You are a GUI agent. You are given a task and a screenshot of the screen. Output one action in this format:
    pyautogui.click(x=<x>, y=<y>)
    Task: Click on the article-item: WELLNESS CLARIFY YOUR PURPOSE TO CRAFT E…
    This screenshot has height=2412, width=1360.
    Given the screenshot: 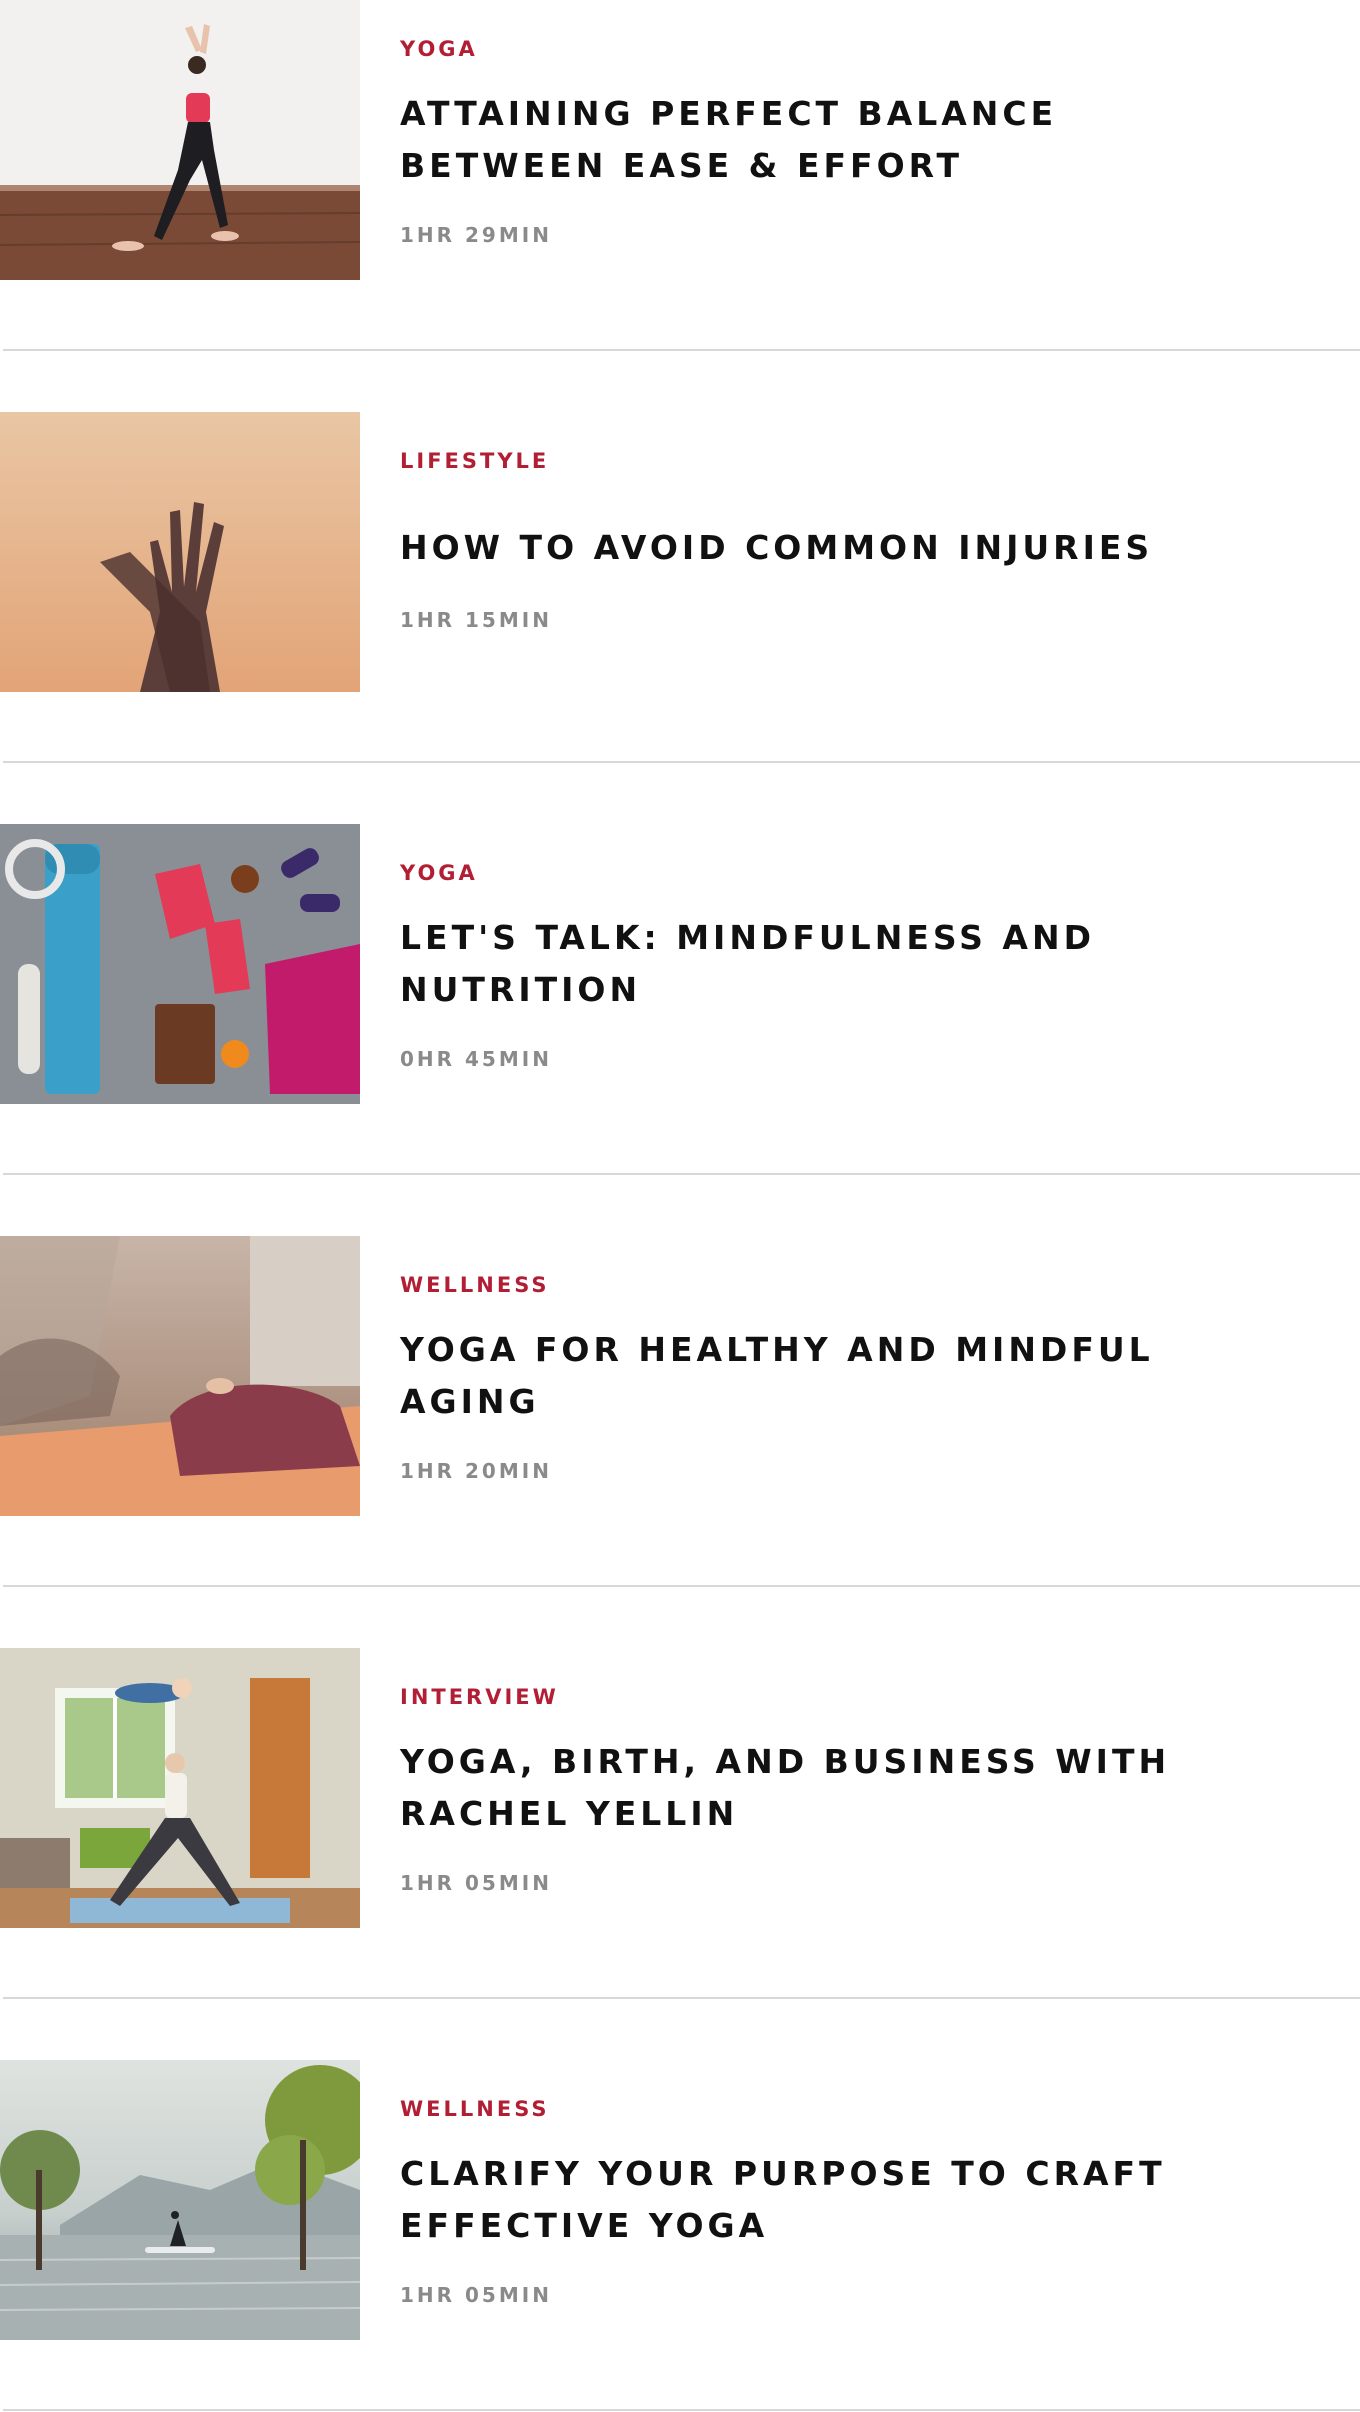 What is the action you would take?
    pyautogui.click(x=680, y=2200)
    